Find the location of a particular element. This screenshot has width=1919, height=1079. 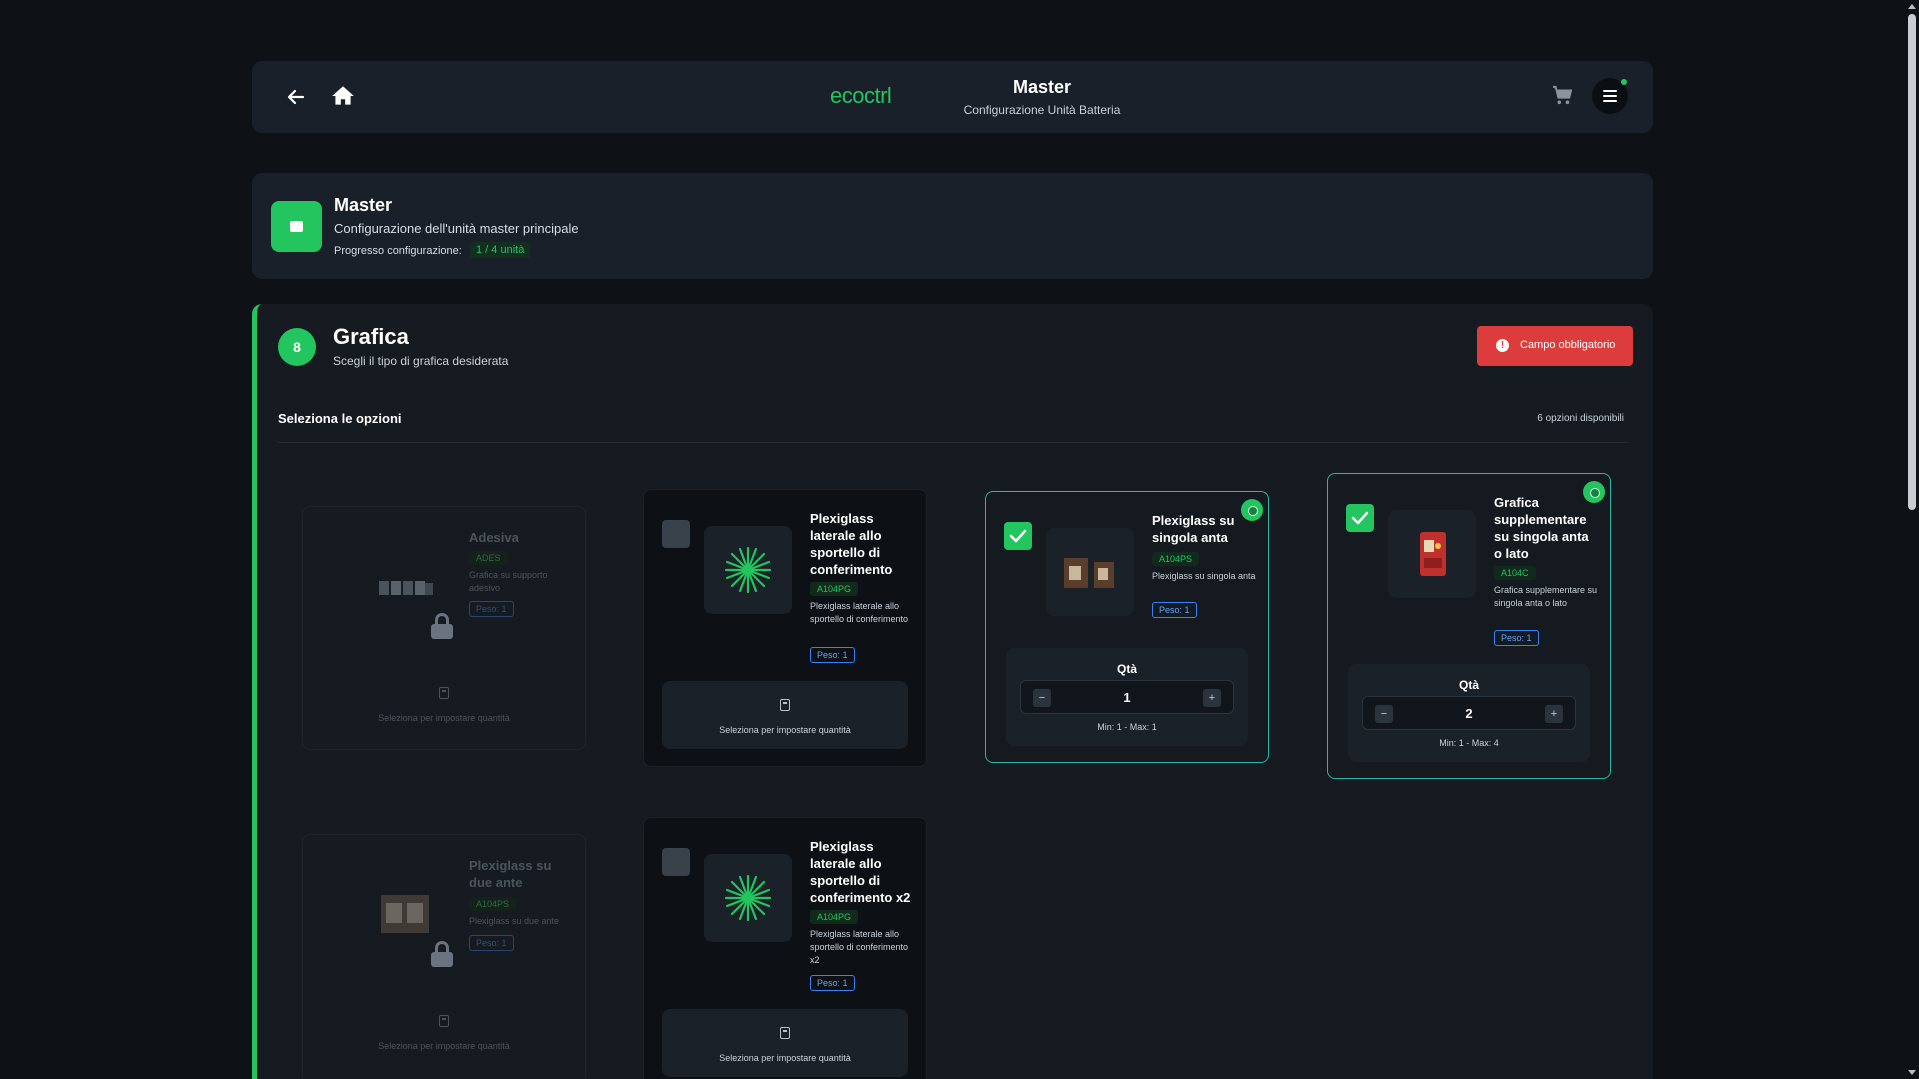

scroll-up-arrow-icon is located at coordinates (1912, 6).